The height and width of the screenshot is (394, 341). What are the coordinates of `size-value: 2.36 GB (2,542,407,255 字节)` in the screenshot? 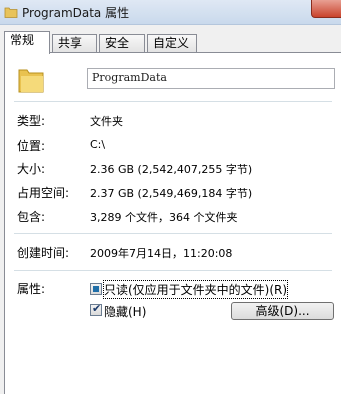 It's located at (171, 169).